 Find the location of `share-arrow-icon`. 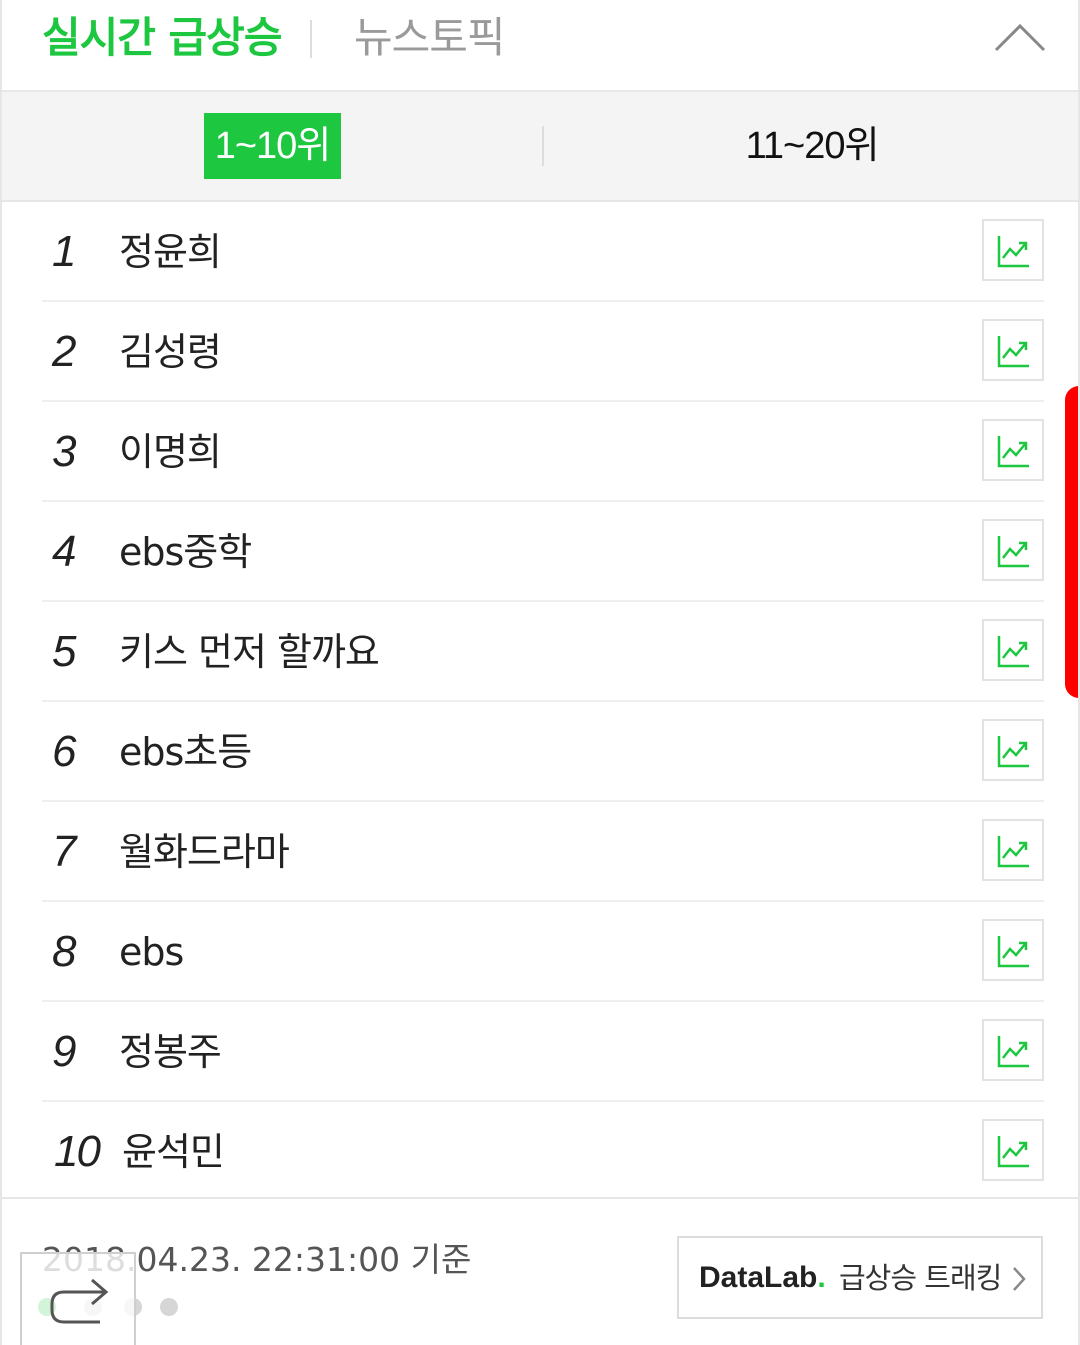

share-arrow-icon is located at coordinates (79, 1301).